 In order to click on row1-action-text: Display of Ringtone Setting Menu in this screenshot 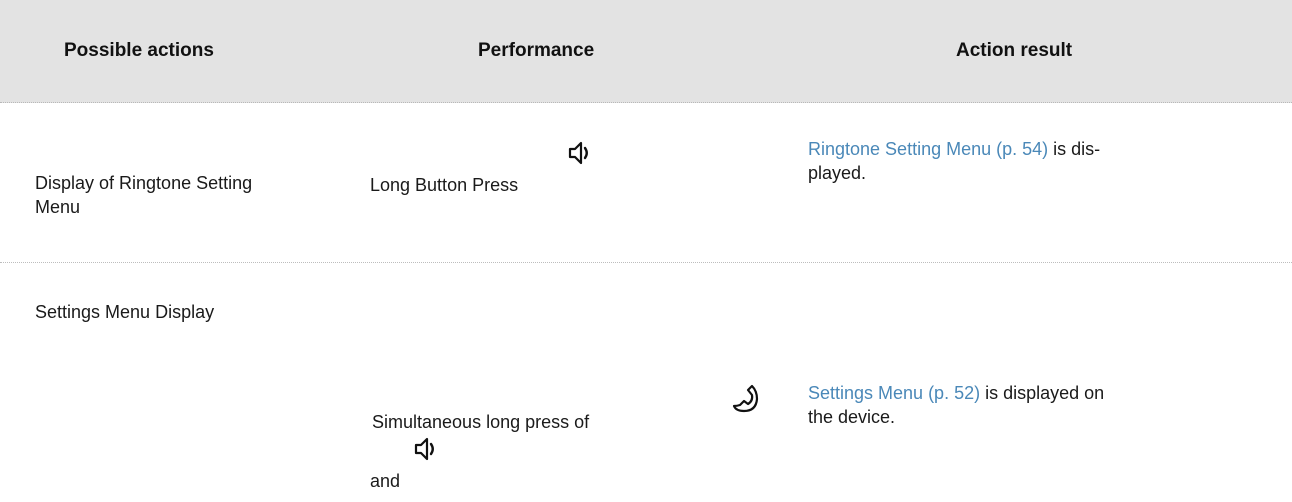, I will do `click(144, 195)`.